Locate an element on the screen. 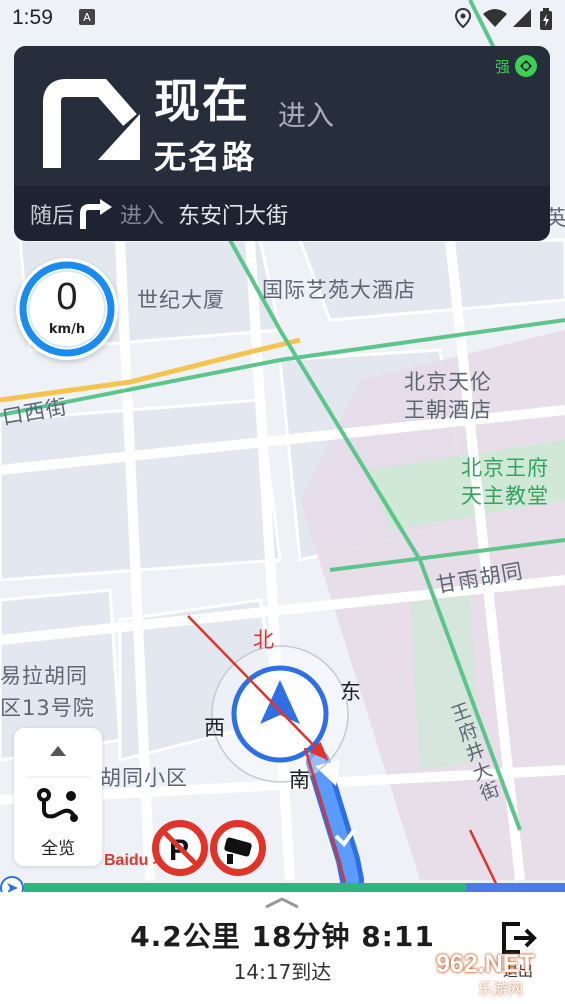 This screenshot has width=565, height=1004. site-watermark: 962.NET 乐游网 is located at coordinates (494, 974).